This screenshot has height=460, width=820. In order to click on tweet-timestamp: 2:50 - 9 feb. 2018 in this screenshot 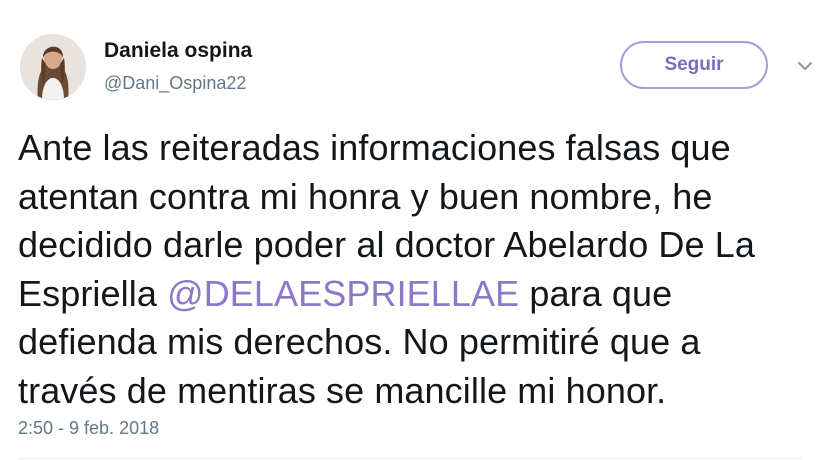, I will do `click(88, 428)`.